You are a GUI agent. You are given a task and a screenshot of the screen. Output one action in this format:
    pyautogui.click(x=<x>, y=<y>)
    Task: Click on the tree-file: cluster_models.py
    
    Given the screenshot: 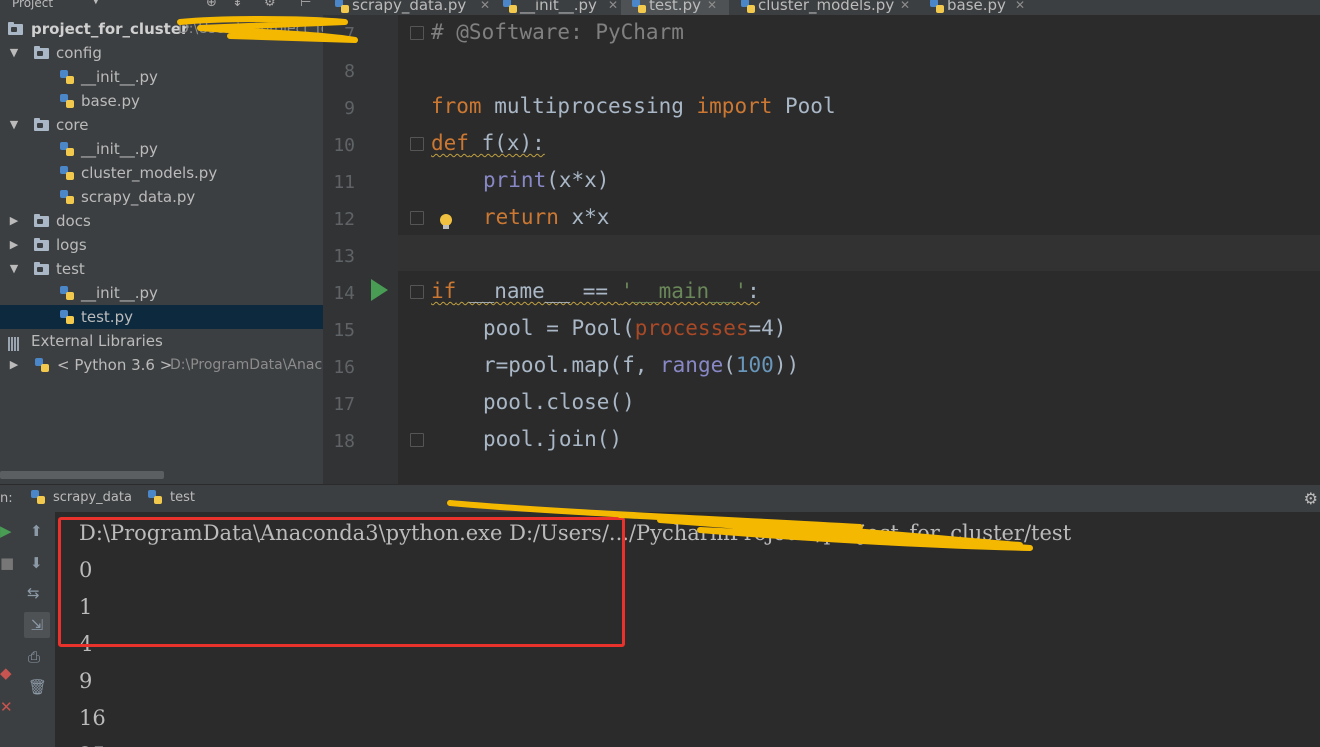 What is the action you would take?
    pyautogui.click(x=161, y=173)
    